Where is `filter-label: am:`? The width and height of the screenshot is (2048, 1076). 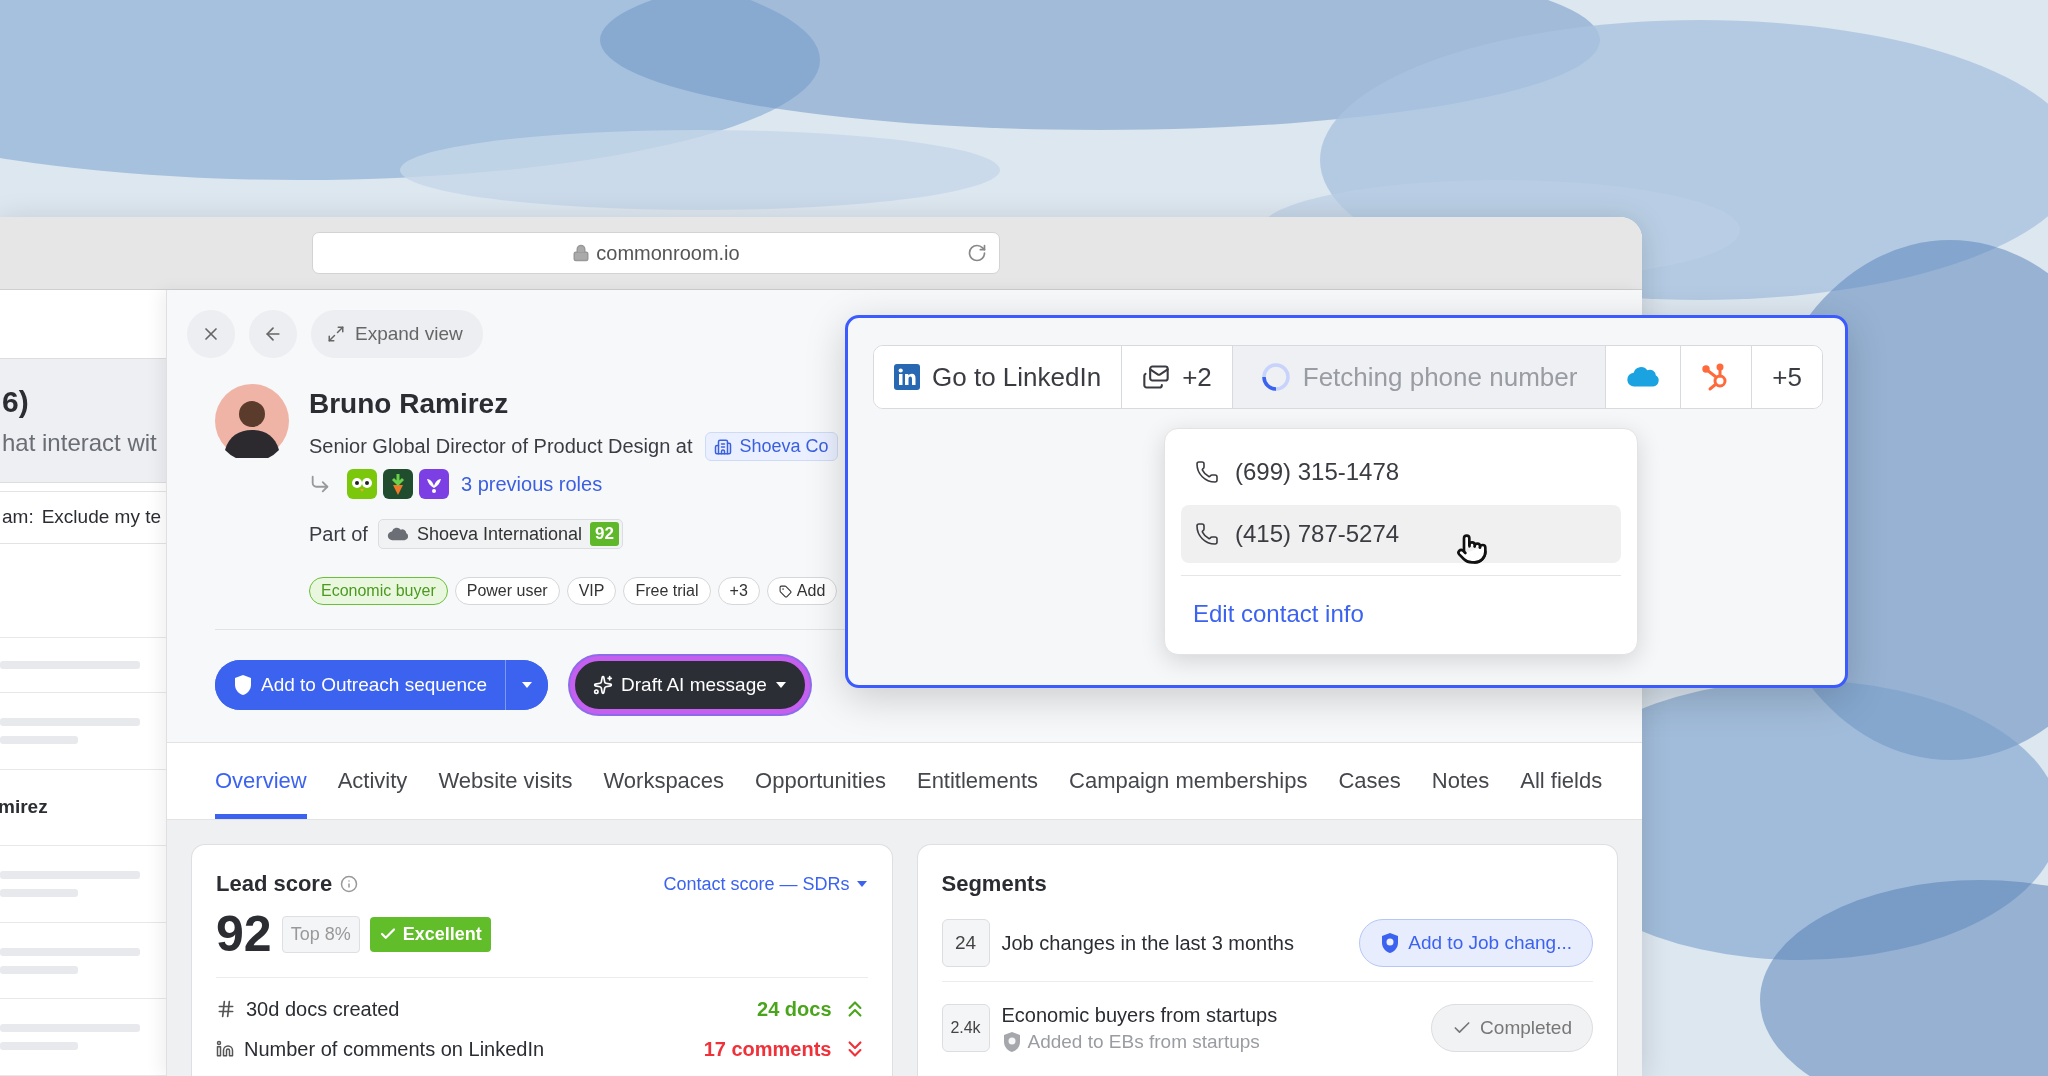
filter-label: am: is located at coordinates (18, 517).